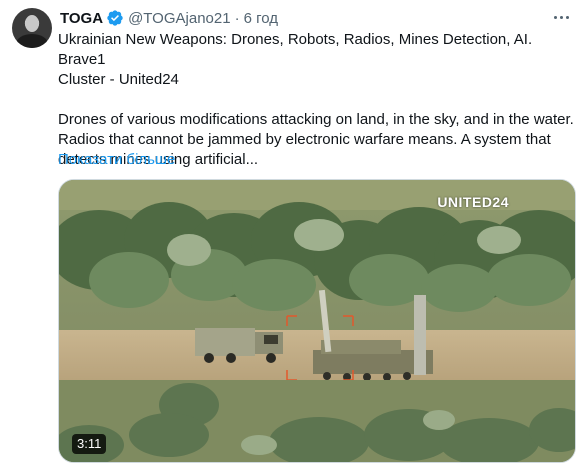  What do you see at coordinates (32, 41) in the screenshot?
I see `avatar-shoulders` at bounding box center [32, 41].